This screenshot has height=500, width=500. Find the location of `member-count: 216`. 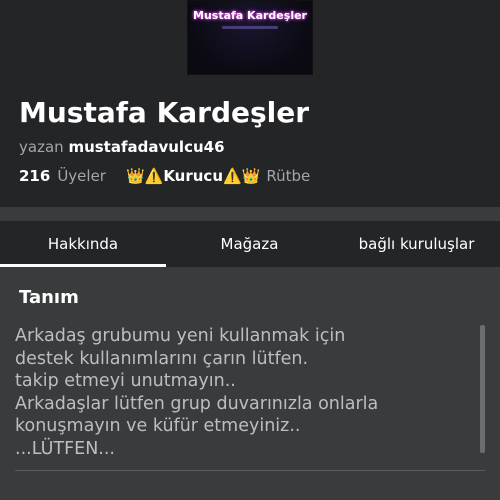

member-count: 216 is located at coordinates (35, 176).